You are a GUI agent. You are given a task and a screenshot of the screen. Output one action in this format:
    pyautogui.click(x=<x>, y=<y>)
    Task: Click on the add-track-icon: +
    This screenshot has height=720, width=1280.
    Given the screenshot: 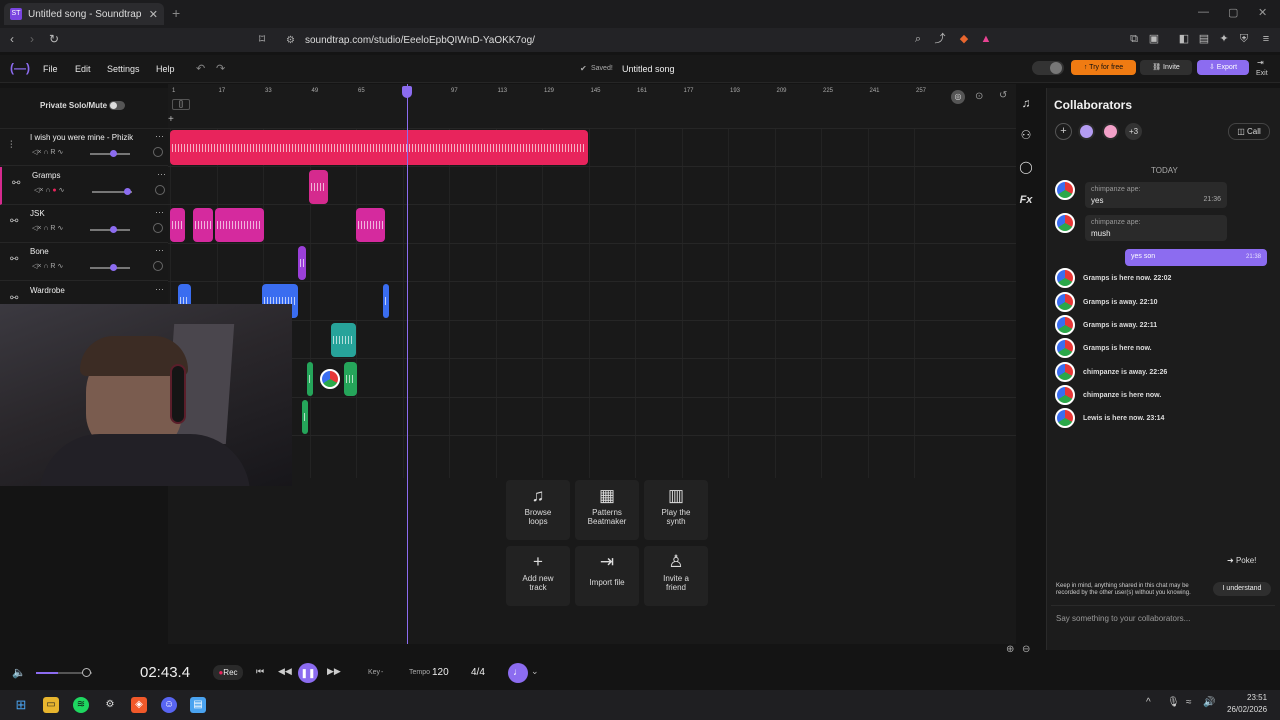 What is the action you would take?
    pyautogui.click(x=171, y=119)
    